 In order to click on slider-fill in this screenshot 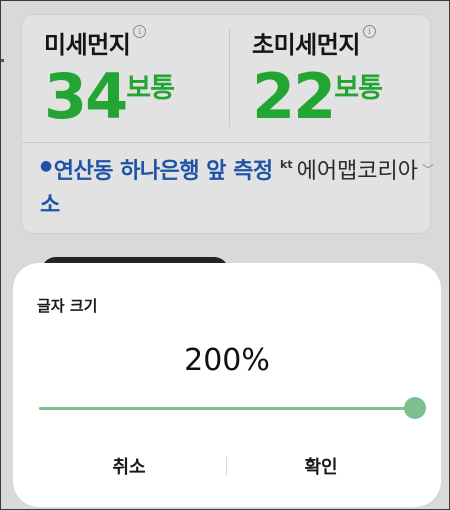, I will do `click(227, 408)`.